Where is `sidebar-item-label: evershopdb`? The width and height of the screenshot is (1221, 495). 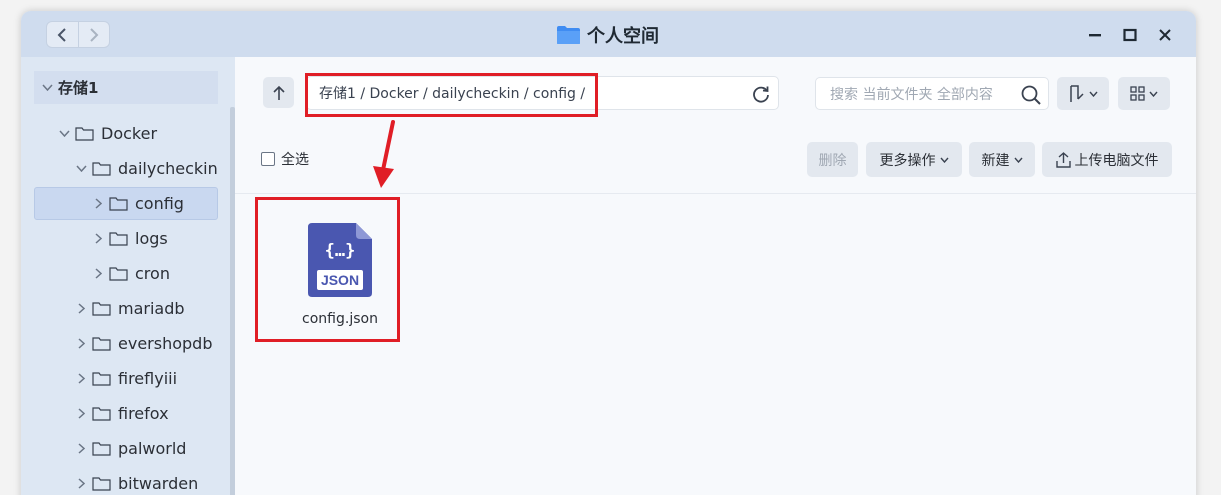 sidebar-item-label: evershopdb is located at coordinates (165, 343).